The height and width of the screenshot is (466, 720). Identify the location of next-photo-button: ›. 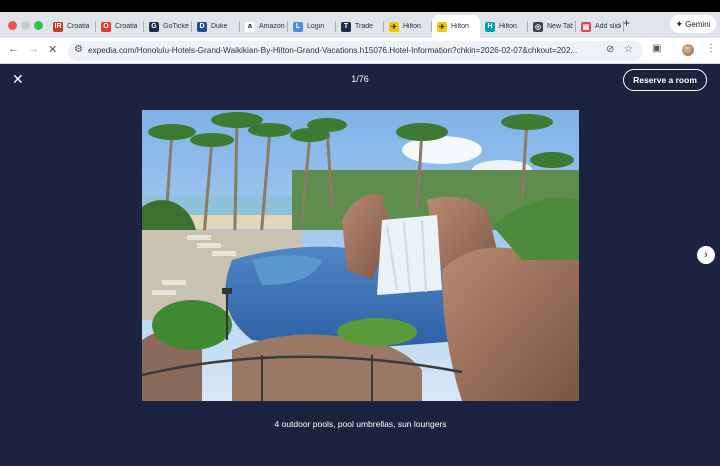
(706, 255).